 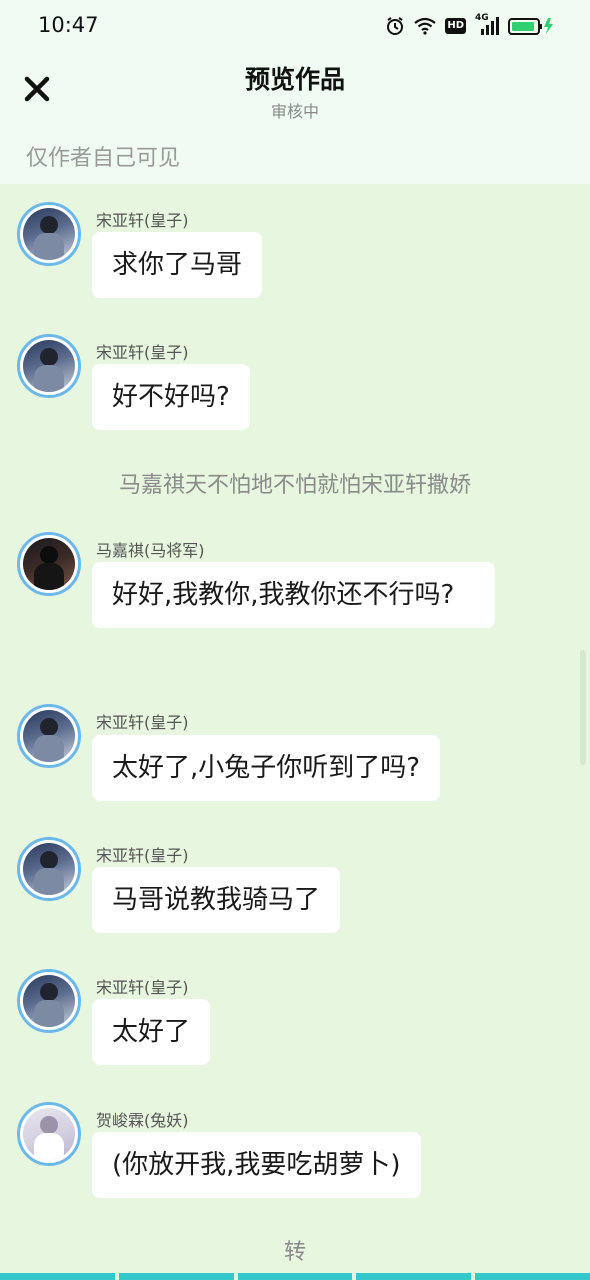 I want to click on message-bubble: 求你了马哥, so click(x=177, y=265).